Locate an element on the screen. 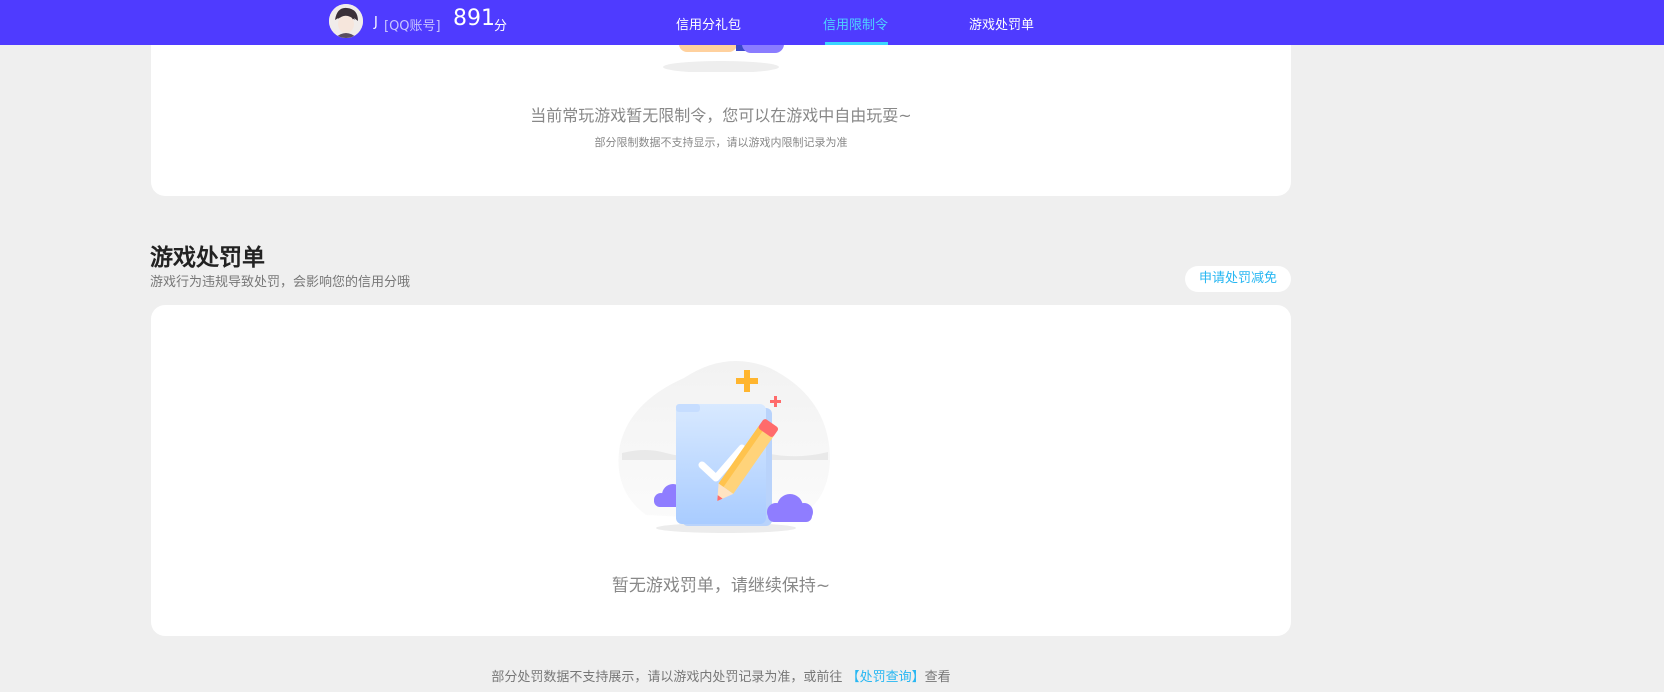  top-nav-bar: J [QQ账号] 891 分 信用分礼包 信用限制令 游戏处罚单 is located at coordinates (832, 22).